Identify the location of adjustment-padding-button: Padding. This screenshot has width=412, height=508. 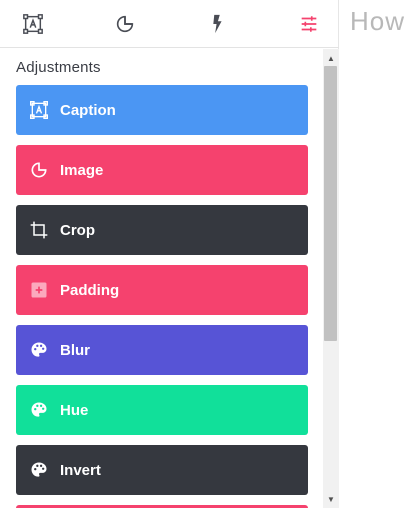
(162, 290).